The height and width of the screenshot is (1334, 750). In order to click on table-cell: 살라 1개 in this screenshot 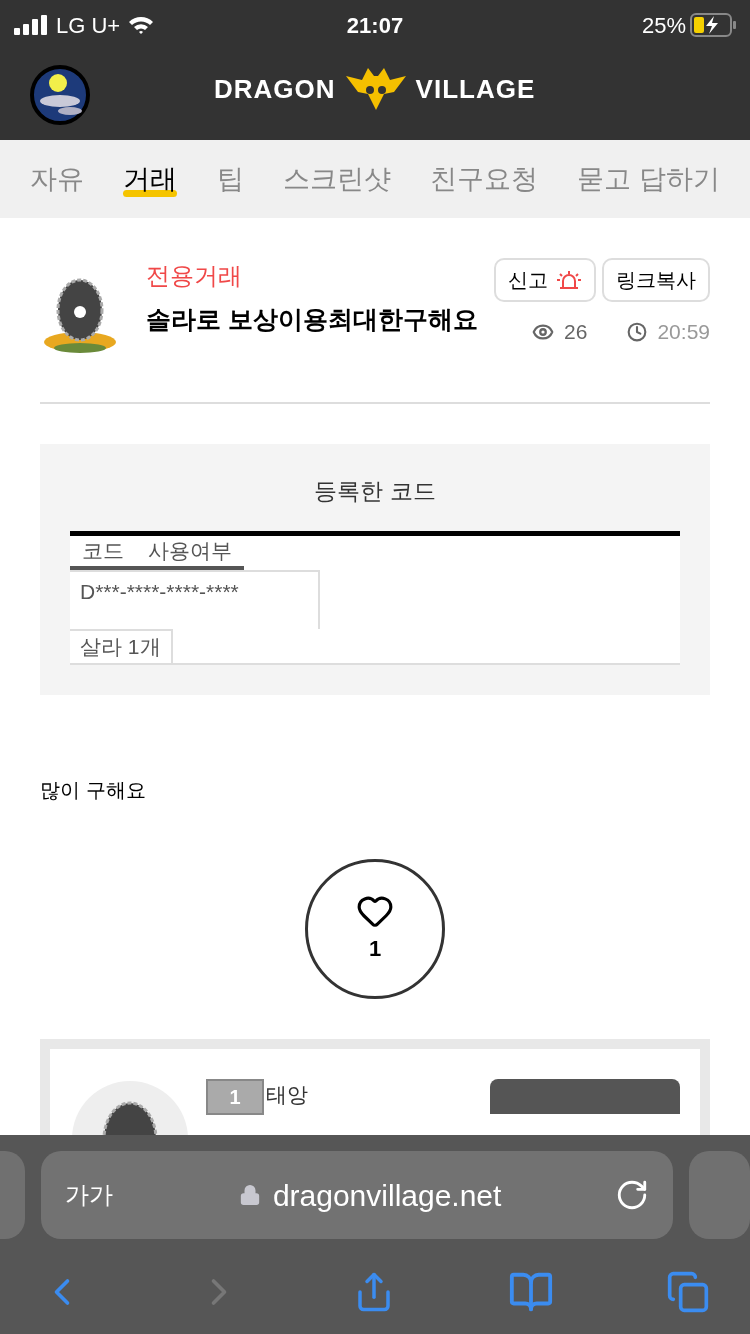, I will do `click(121, 646)`.